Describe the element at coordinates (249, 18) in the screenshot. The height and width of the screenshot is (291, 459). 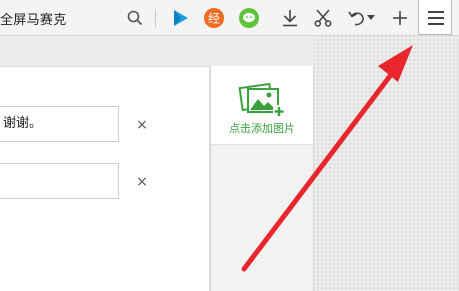
I see `wechat-icon` at that location.